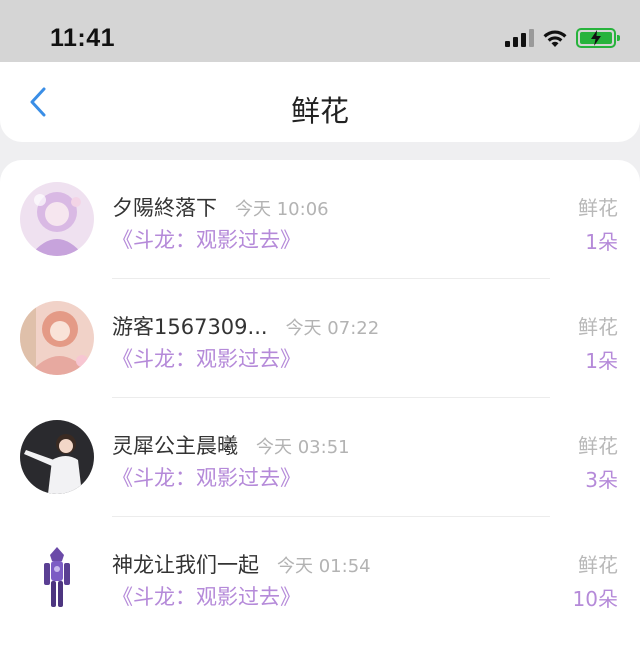 This screenshot has height=660, width=640. I want to click on wifi-icon, so click(555, 38).